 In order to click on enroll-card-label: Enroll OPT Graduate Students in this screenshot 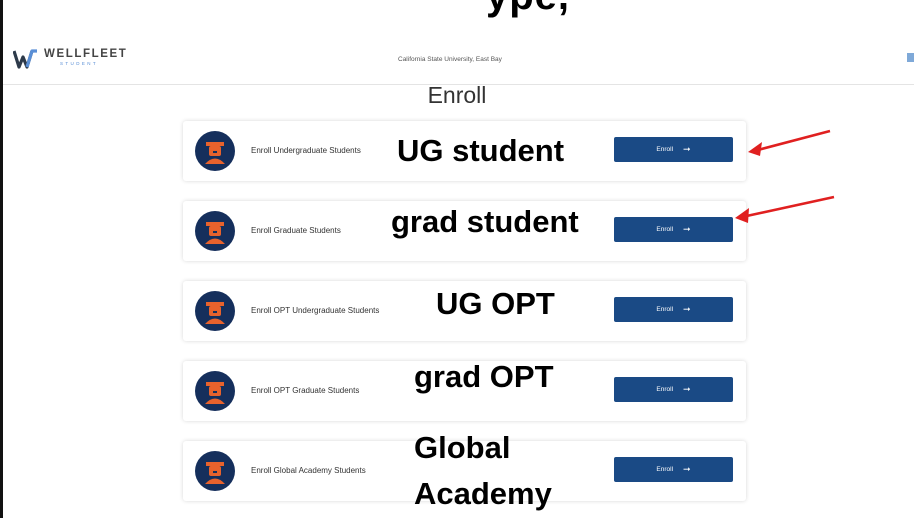, I will do `click(305, 390)`.